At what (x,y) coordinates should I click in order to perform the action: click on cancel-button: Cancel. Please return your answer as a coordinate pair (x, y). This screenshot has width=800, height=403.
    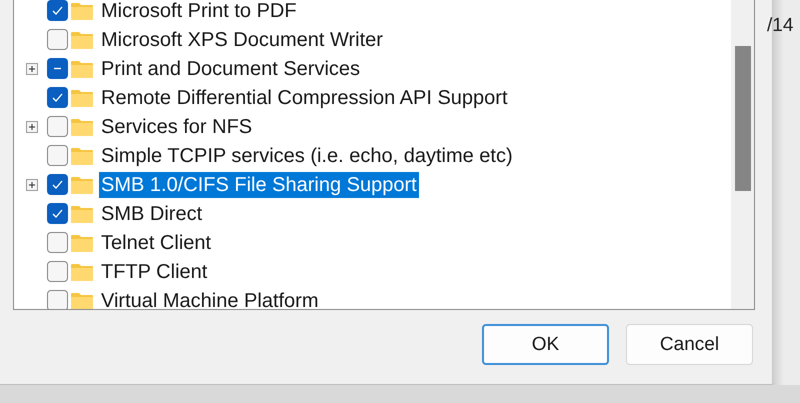
    Looking at the image, I should click on (689, 344).